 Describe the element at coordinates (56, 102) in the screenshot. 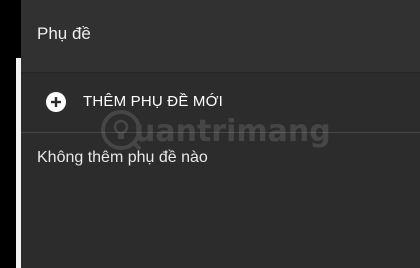

I see `plus-circle-icon` at that location.